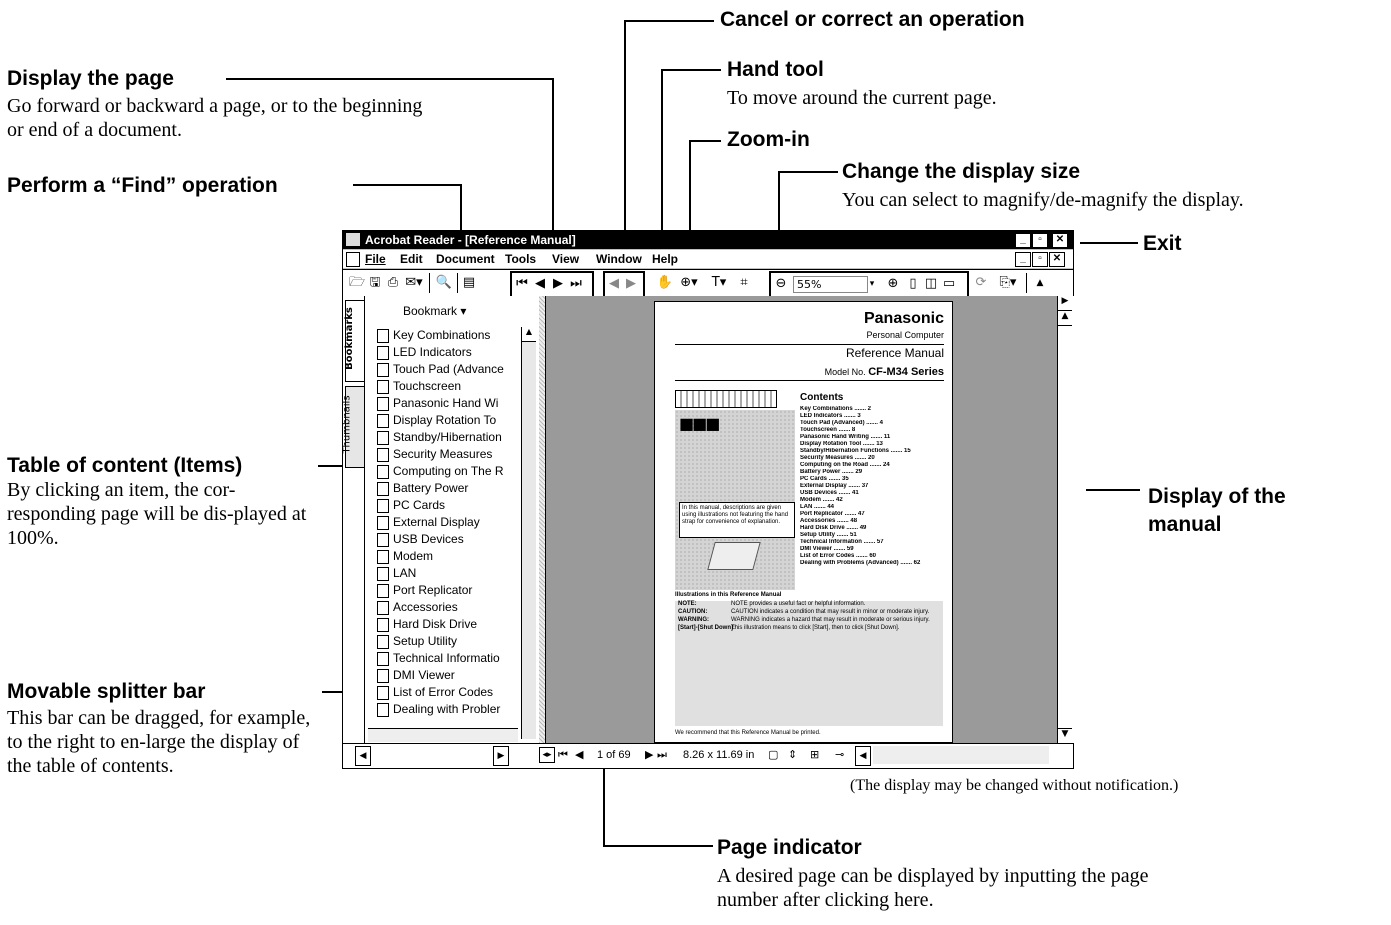 Image resolution: width=1391 pixels, height=925 pixels. What do you see at coordinates (449, 505) in the screenshot?
I see `bookmark-item: PC Cards` at bounding box center [449, 505].